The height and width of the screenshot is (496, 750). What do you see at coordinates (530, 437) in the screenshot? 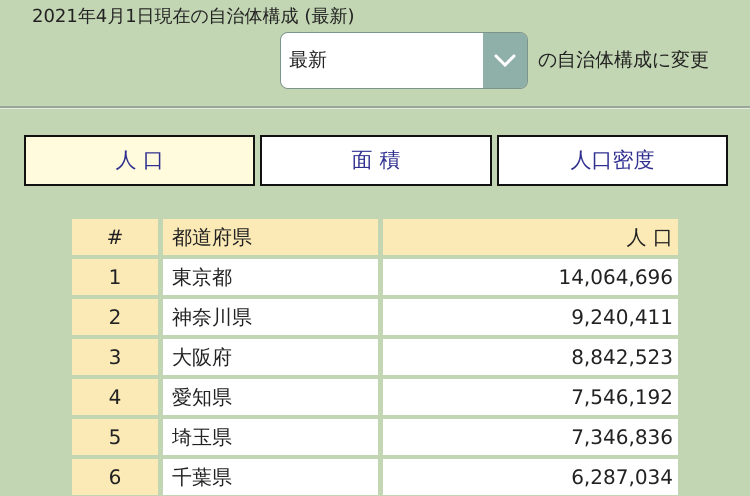
I see `table-cell: 7,346,836` at bounding box center [530, 437].